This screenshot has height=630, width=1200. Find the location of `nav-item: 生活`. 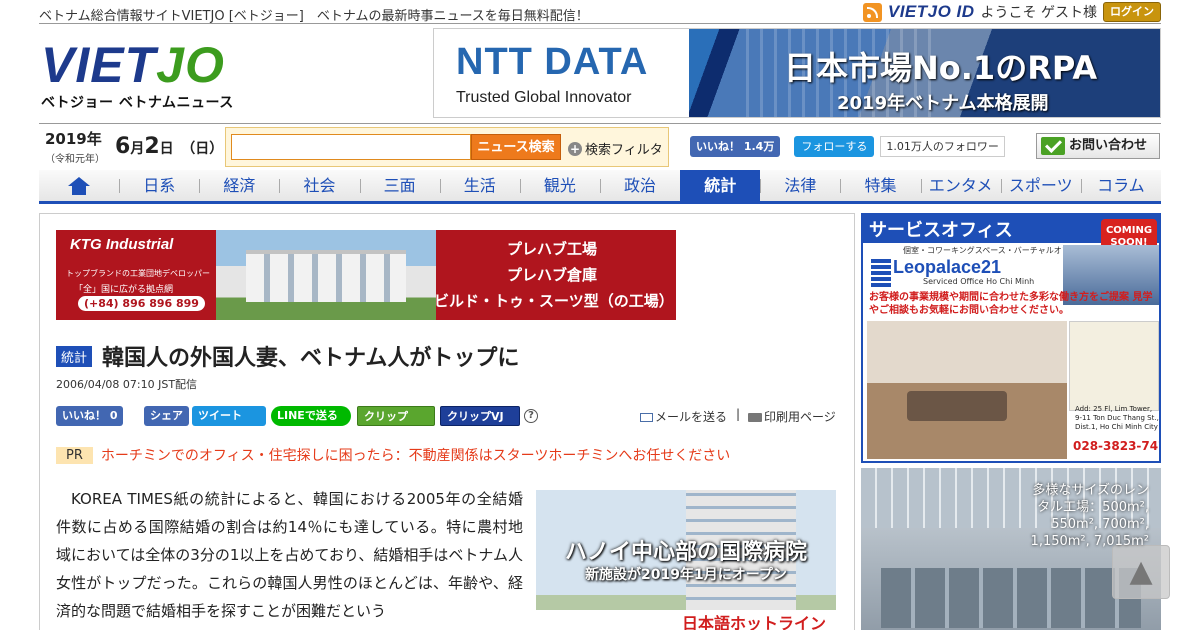

nav-item: 生活 is located at coordinates (479, 185).